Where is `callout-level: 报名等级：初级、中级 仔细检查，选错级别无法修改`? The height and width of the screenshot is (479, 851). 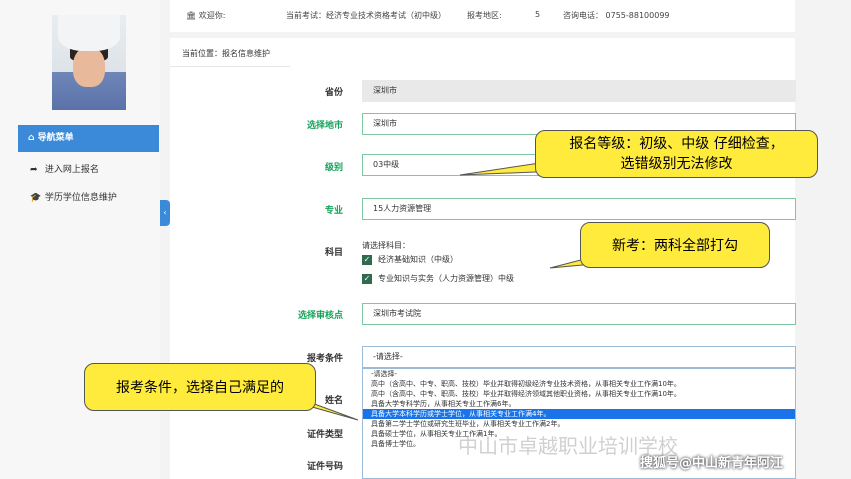
callout-level: 报名等级：初级、中级 仔细检查，选错级别无法修改 is located at coordinates (676, 154).